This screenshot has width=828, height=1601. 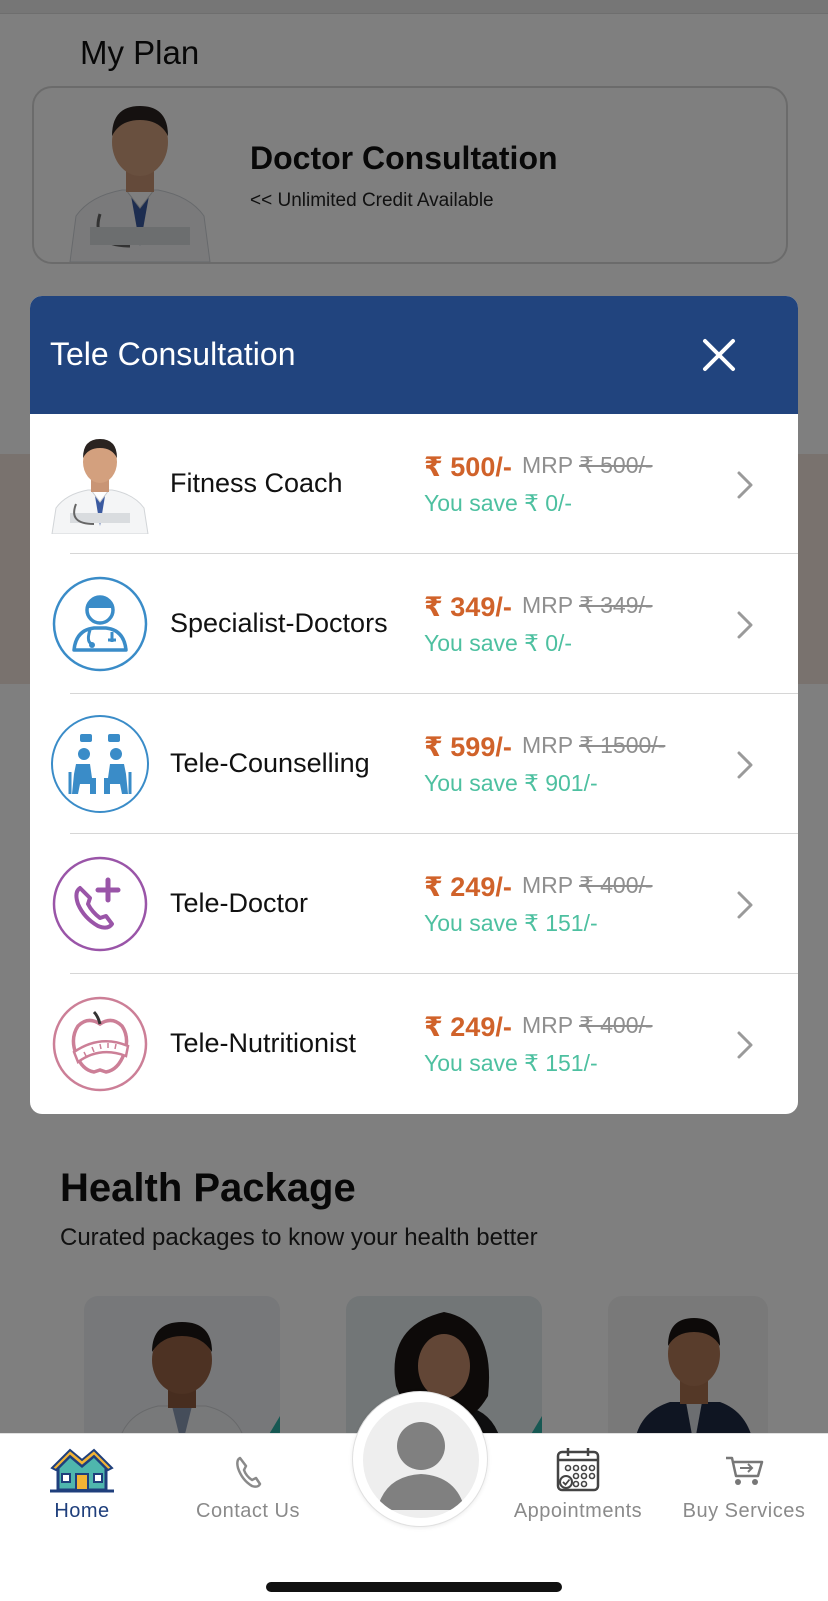 I want to click on modal-header: Tele Consultation, so click(x=414, y=355).